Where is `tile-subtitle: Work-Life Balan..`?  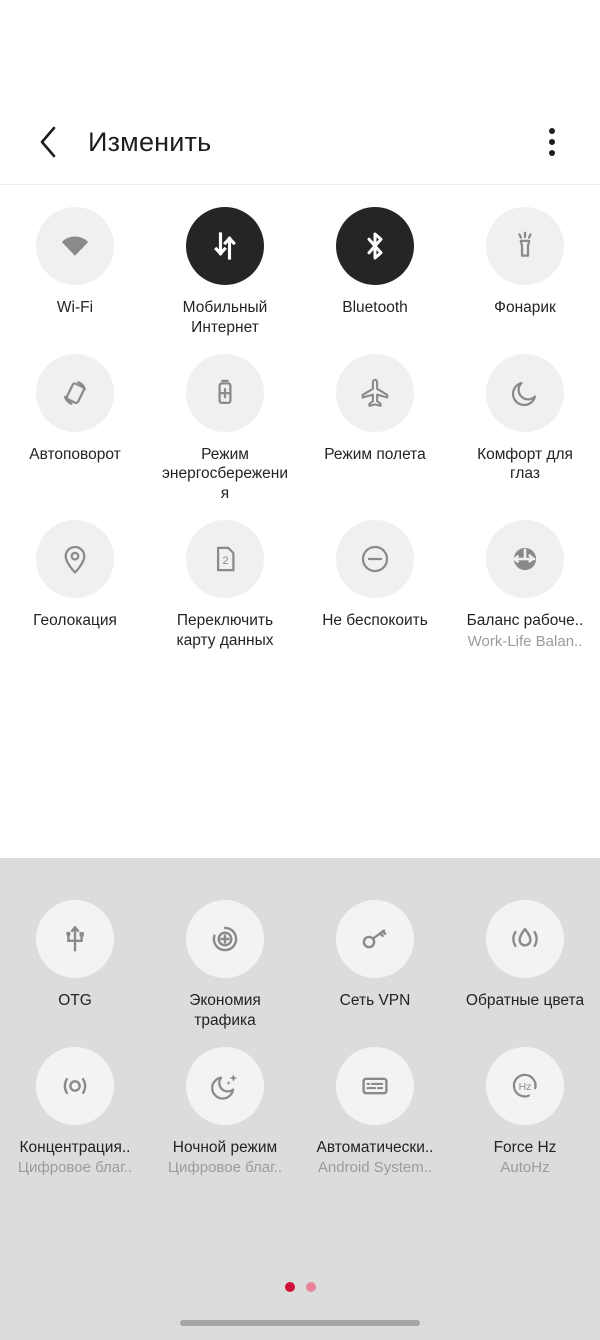
tile-subtitle: Work-Life Balan.. is located at coordinates (525, 641).